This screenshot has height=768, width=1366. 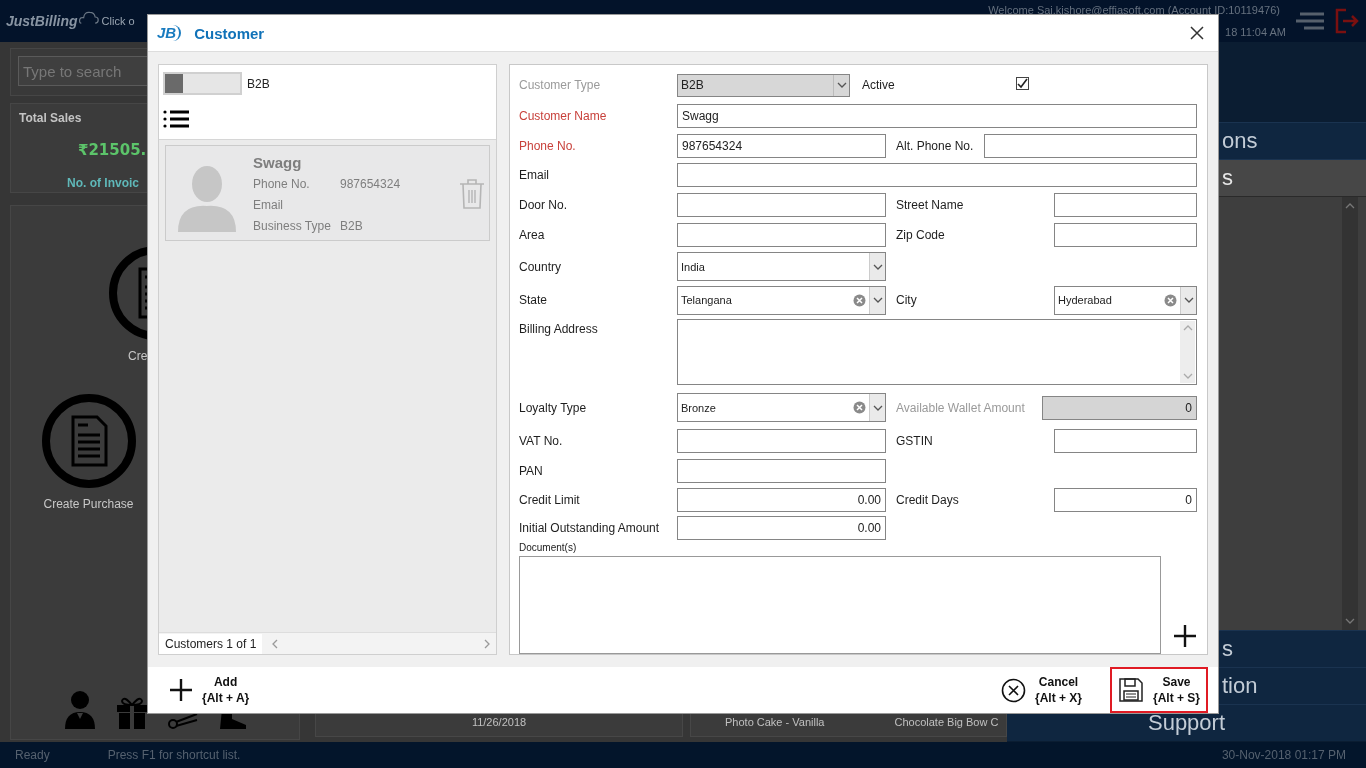 What do you see at coordinates (258, 83) in the screenshot?
I see `toggle-label: B2B` at bounding box center [258, 83].